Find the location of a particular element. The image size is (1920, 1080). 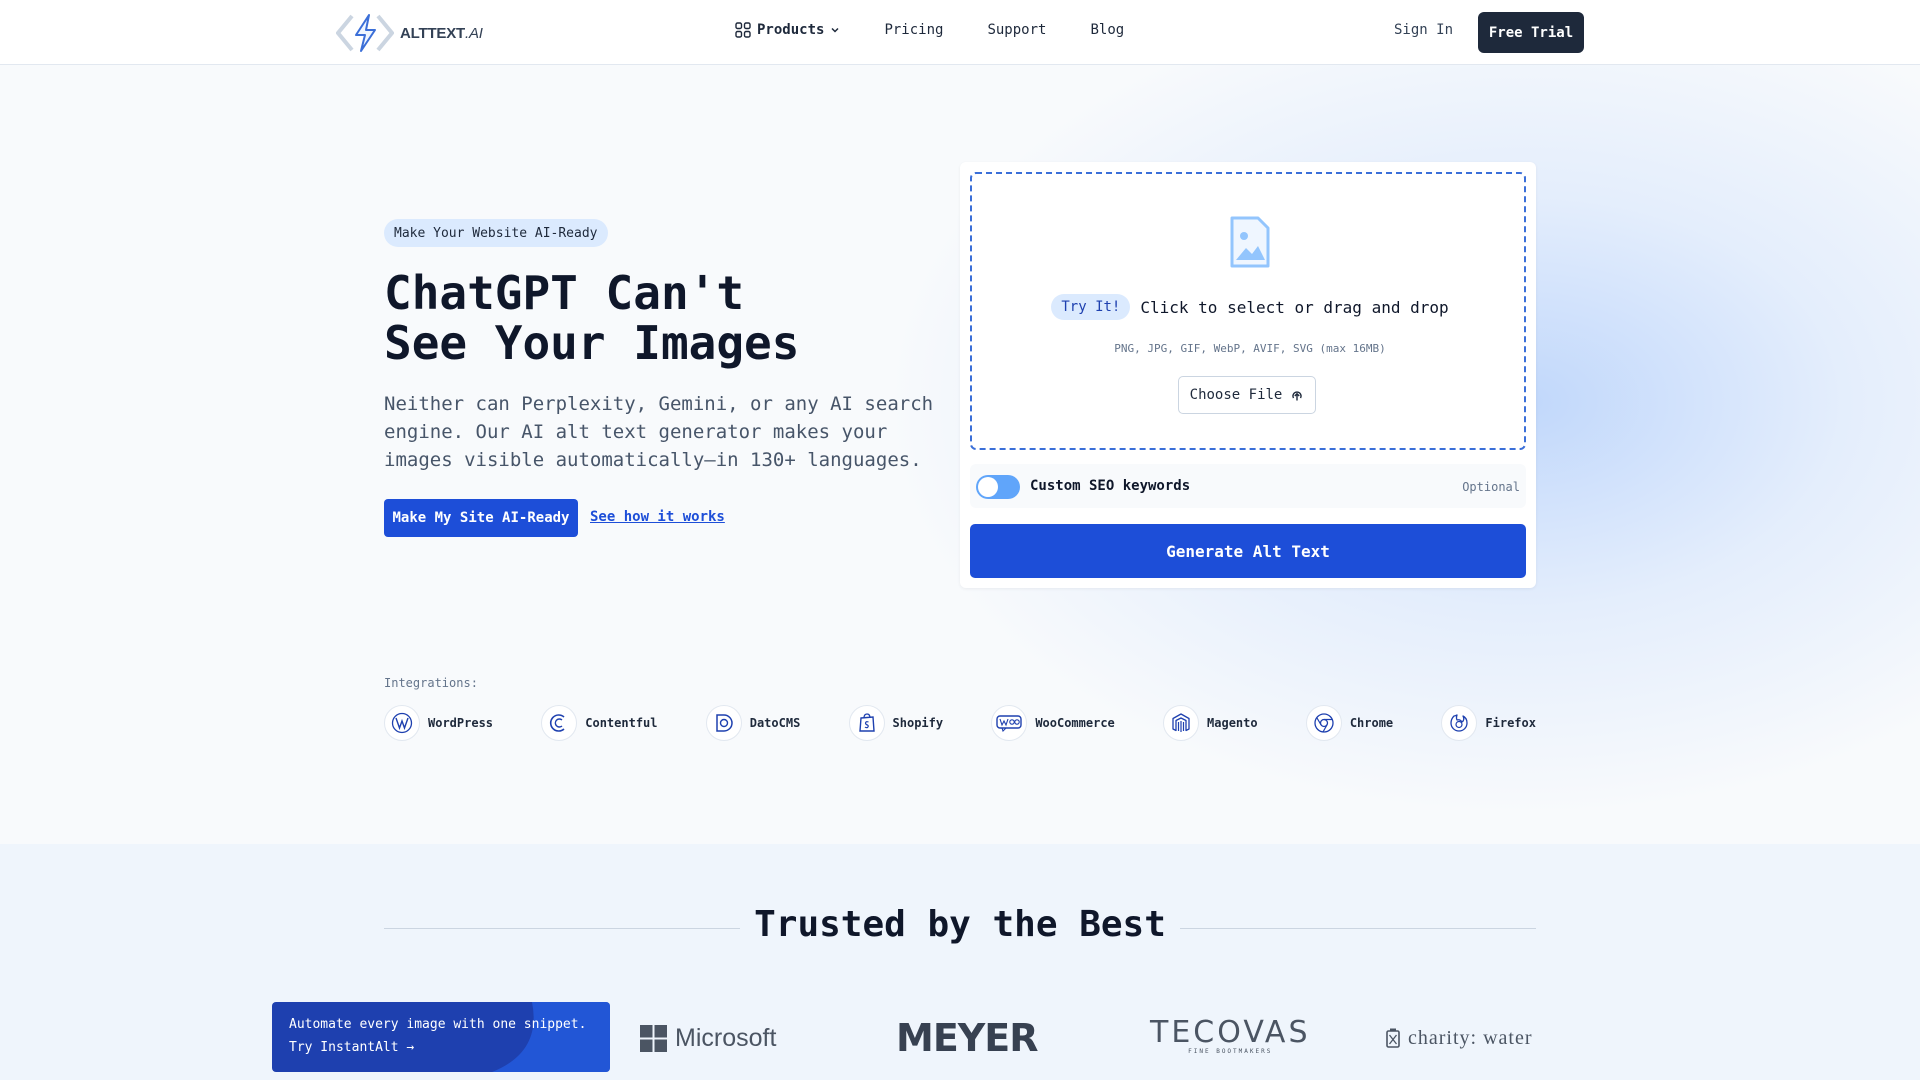

promo-swoosh-decoration is located at coordinates (551, 1037).